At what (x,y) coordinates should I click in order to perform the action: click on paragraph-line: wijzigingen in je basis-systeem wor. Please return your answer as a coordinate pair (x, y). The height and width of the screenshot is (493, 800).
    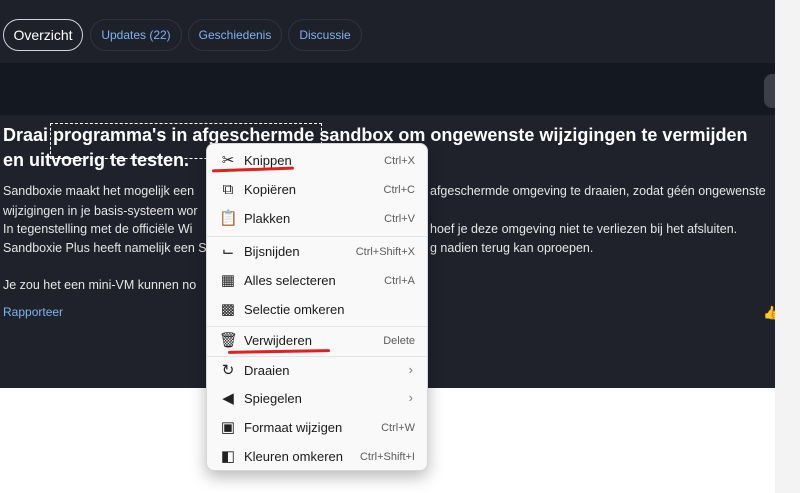
    Looking at the image, I should click on (100, 211).